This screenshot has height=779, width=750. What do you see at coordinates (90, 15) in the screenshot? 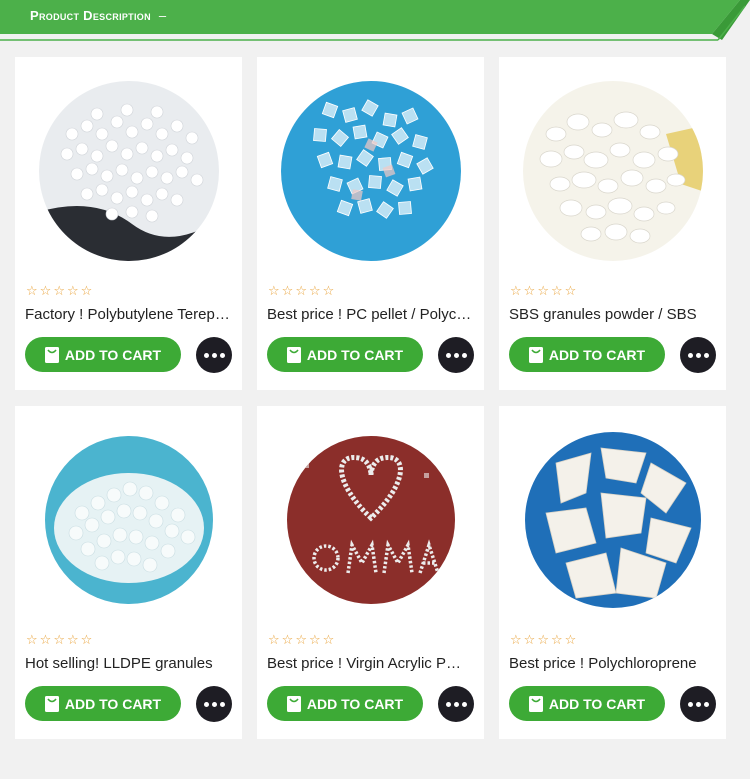
I see `section-title-text: Product Description` at bounding box center [90, 15].